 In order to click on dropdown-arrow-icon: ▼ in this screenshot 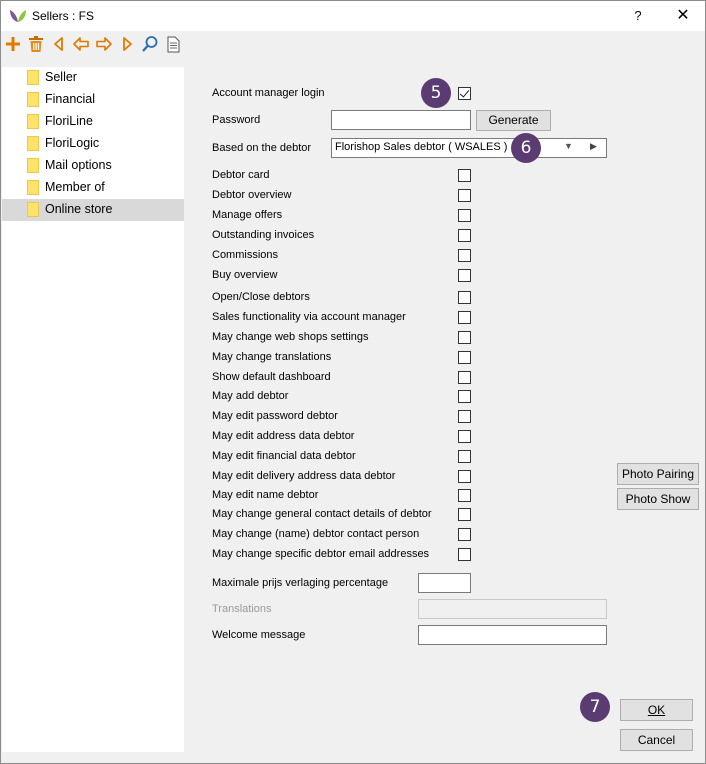, I will do `click(568, 146)`.